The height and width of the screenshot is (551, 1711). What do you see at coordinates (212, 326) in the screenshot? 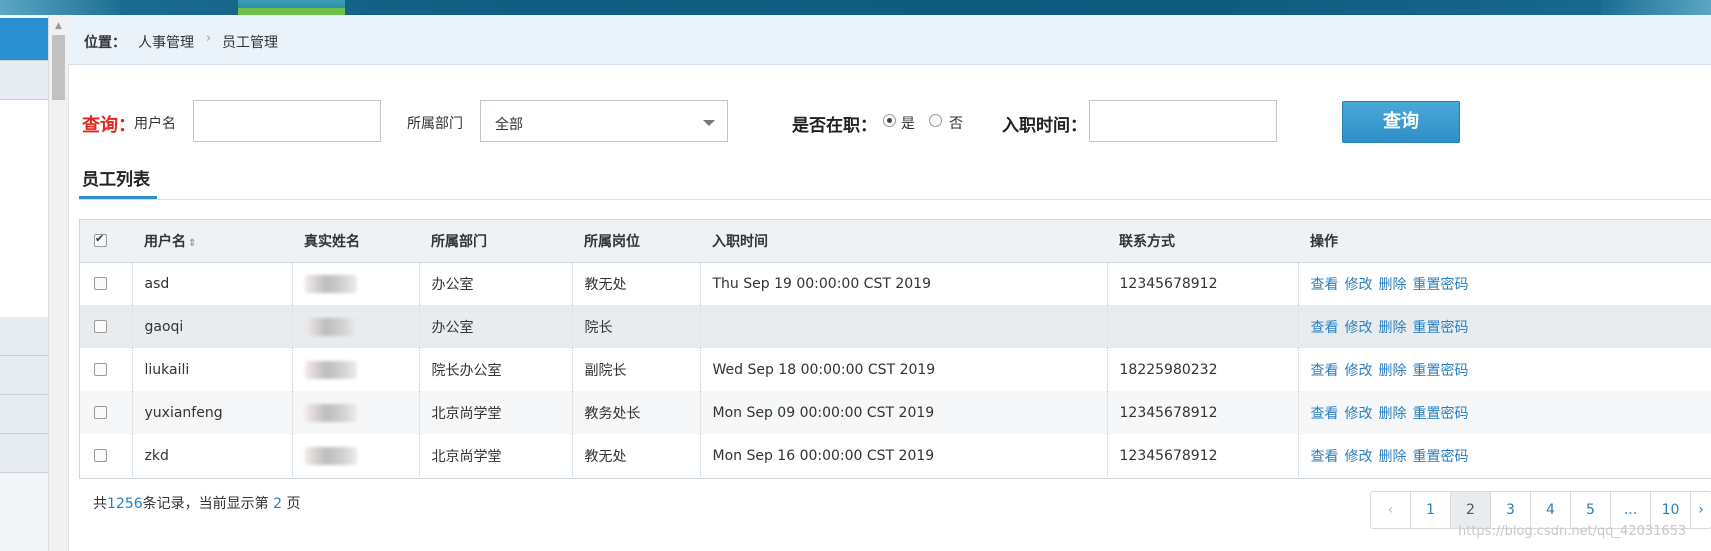
I see `cell-username: gaoqi` at bounding box center [212, 326].